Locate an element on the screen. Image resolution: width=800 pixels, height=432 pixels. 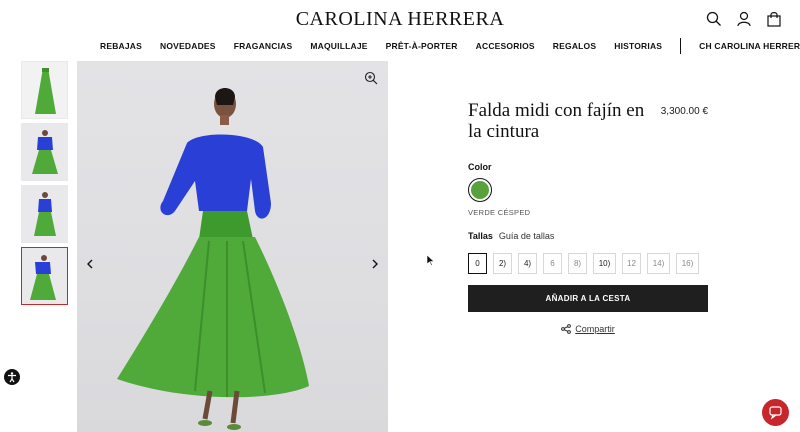
arrow-right-icon is located at coordinates (375, 263).